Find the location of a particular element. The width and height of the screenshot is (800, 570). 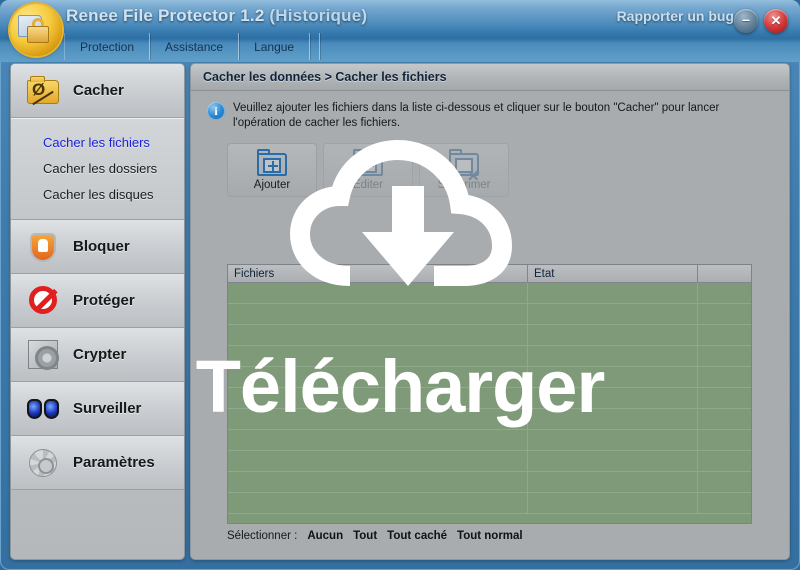

delete-button: ✕ Supprimer is located at coordinates (464, 170).